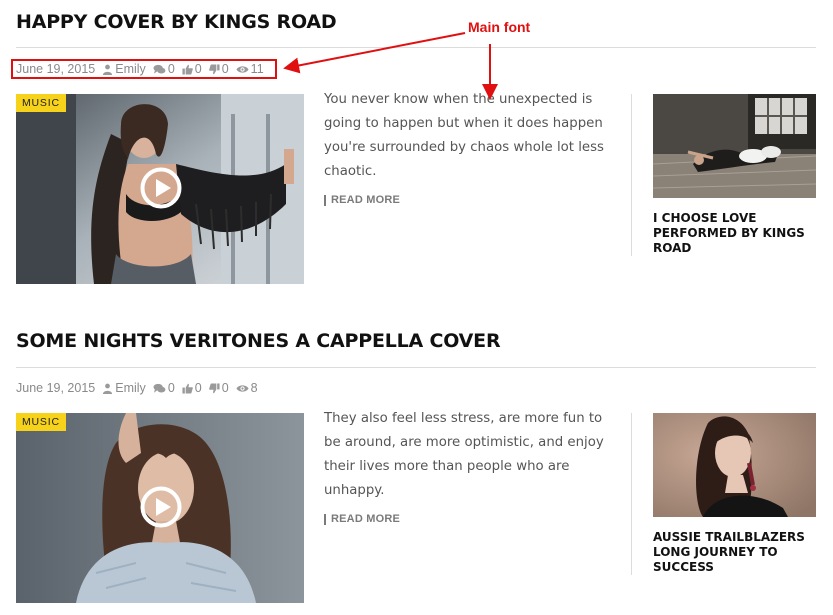 This screenshot has width=833, height=615. I want to click on thumbs-down-icon, so click(214, 387).